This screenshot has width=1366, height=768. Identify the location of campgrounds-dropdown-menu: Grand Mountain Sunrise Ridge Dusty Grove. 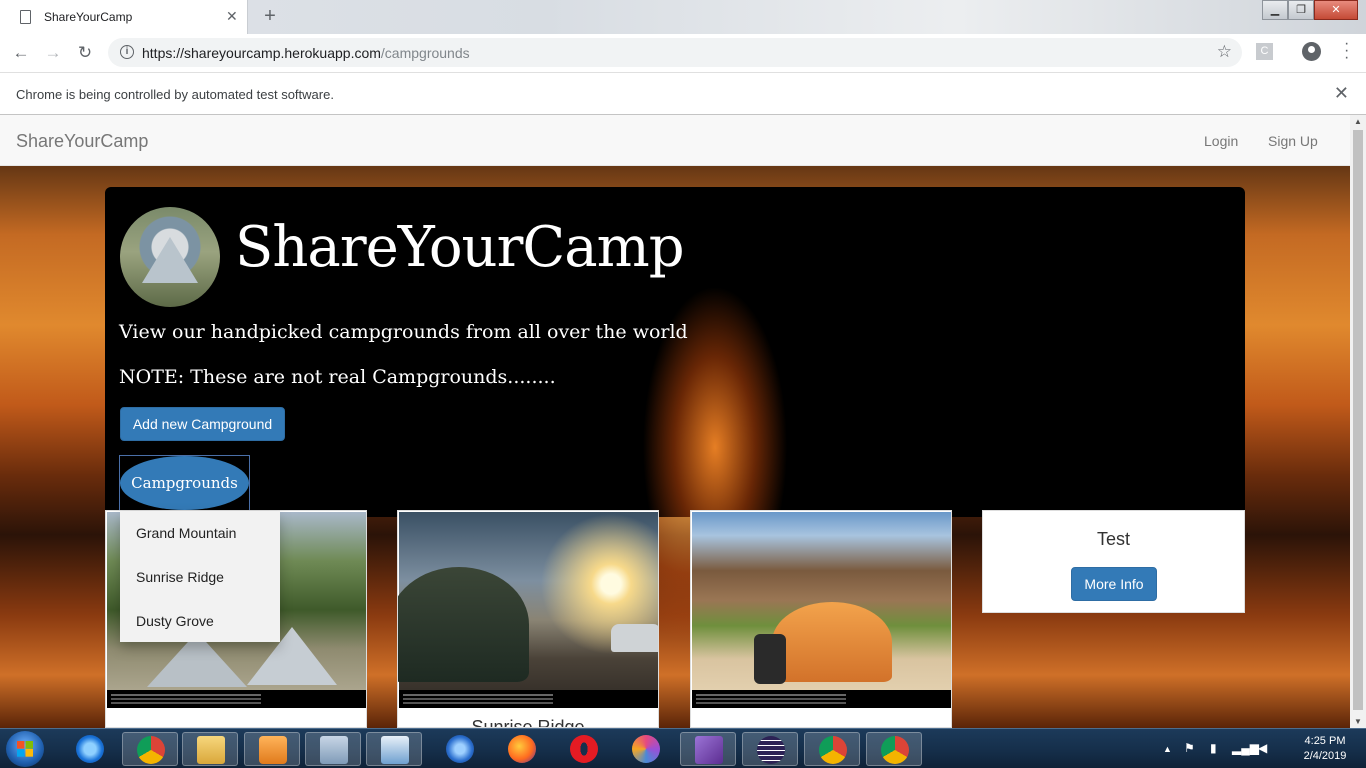
(200, 576).